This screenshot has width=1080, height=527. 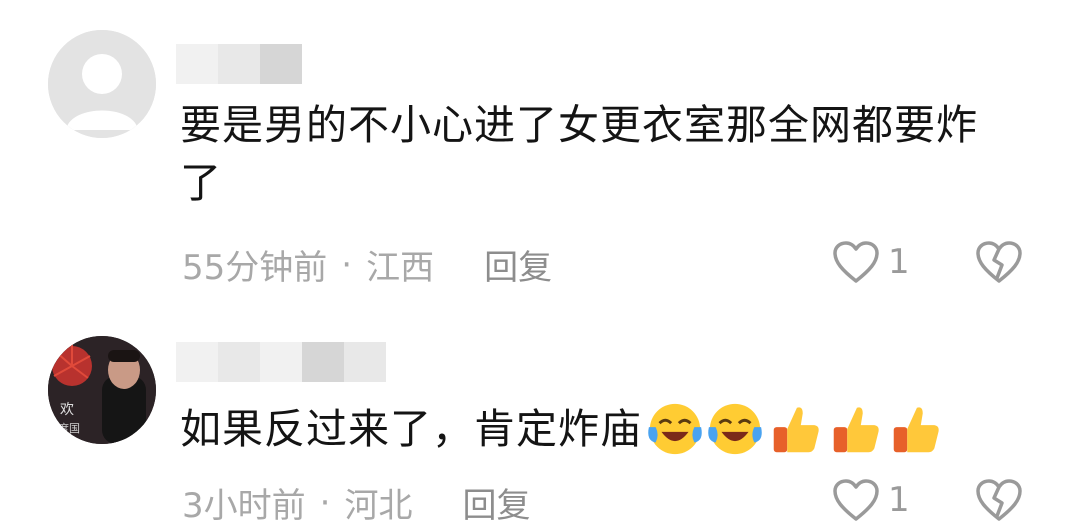 I want to click on avatar, so click(x=102, y=84).